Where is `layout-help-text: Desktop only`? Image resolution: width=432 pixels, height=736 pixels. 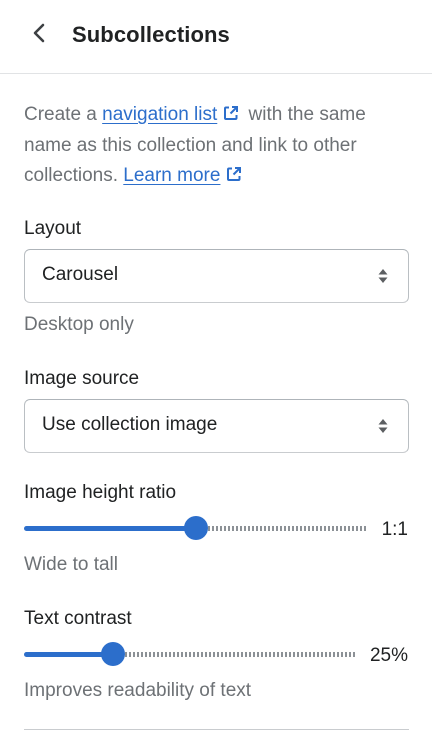 layout-help-text: Desktop only is located at coordinates (79, 324).